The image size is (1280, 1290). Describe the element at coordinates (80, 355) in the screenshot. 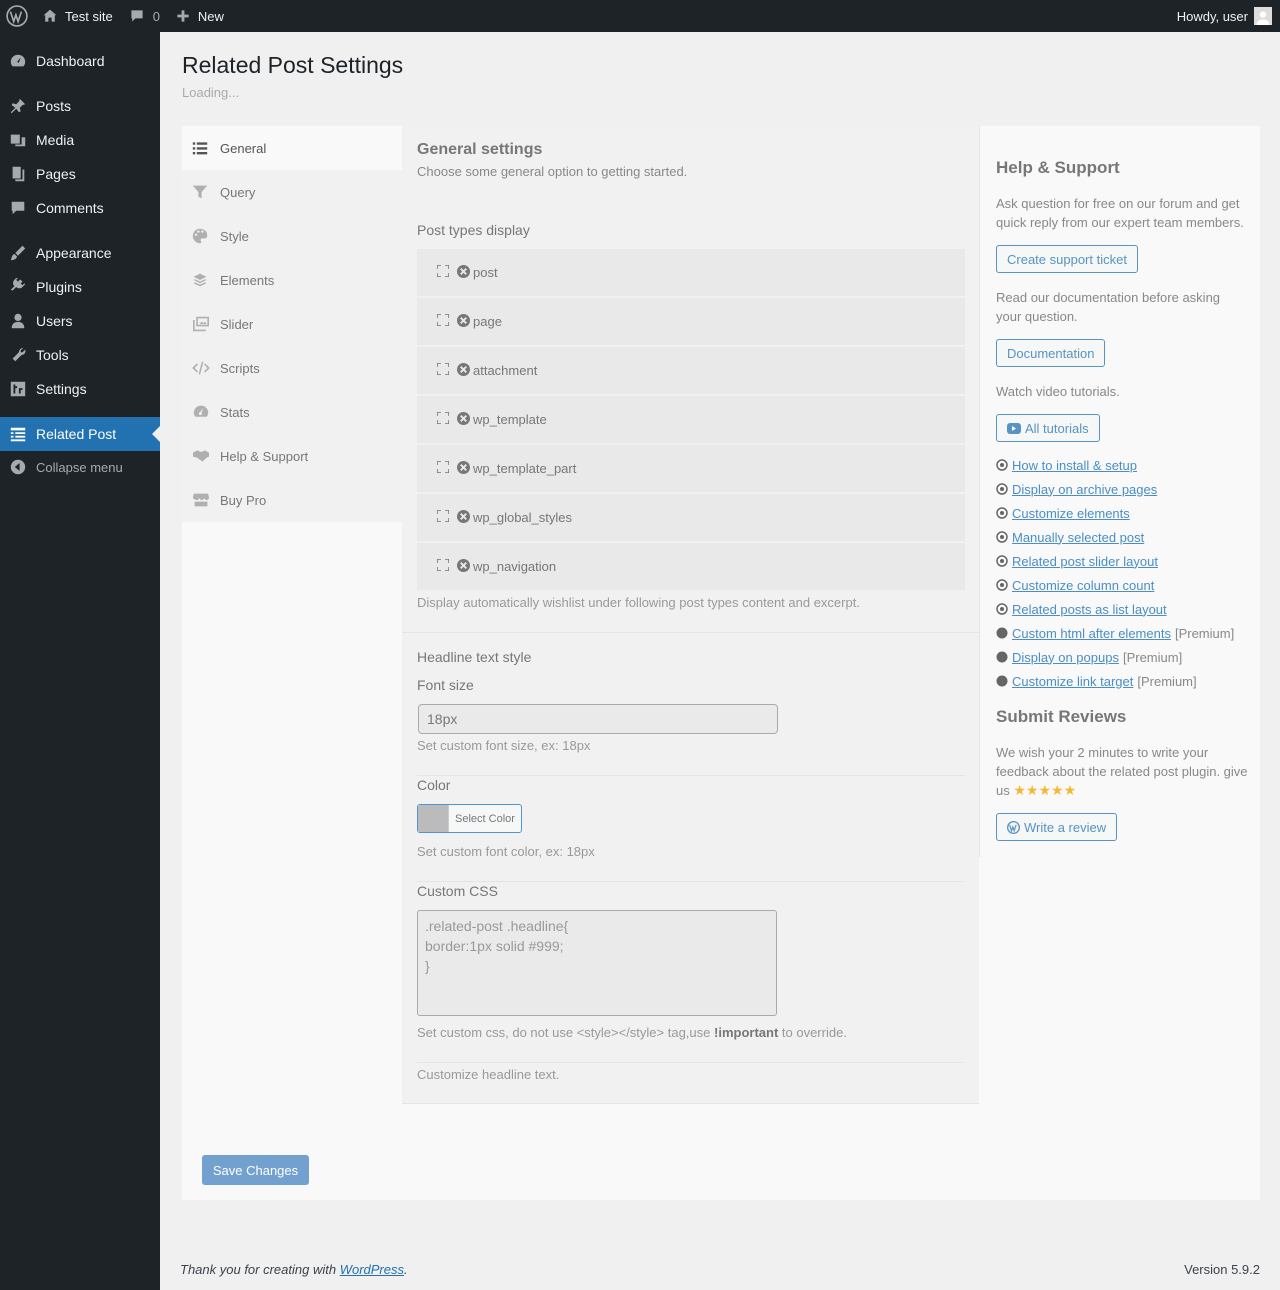

I see `menu-tools: Tools` at that location.